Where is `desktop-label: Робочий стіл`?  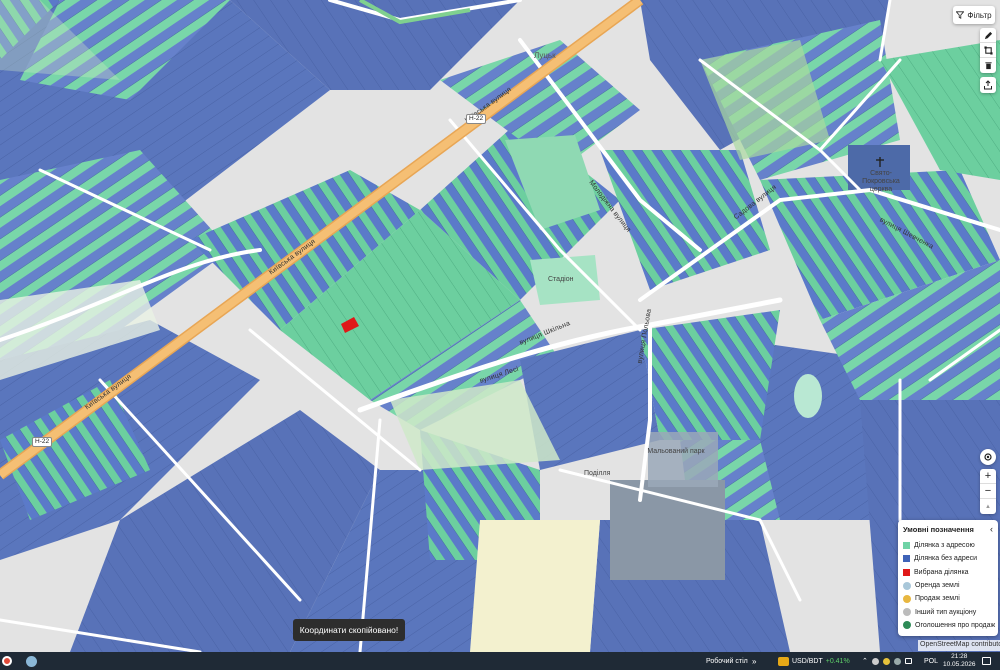
desktop-label: Робочий стіл is located at coordinates (727, 661).